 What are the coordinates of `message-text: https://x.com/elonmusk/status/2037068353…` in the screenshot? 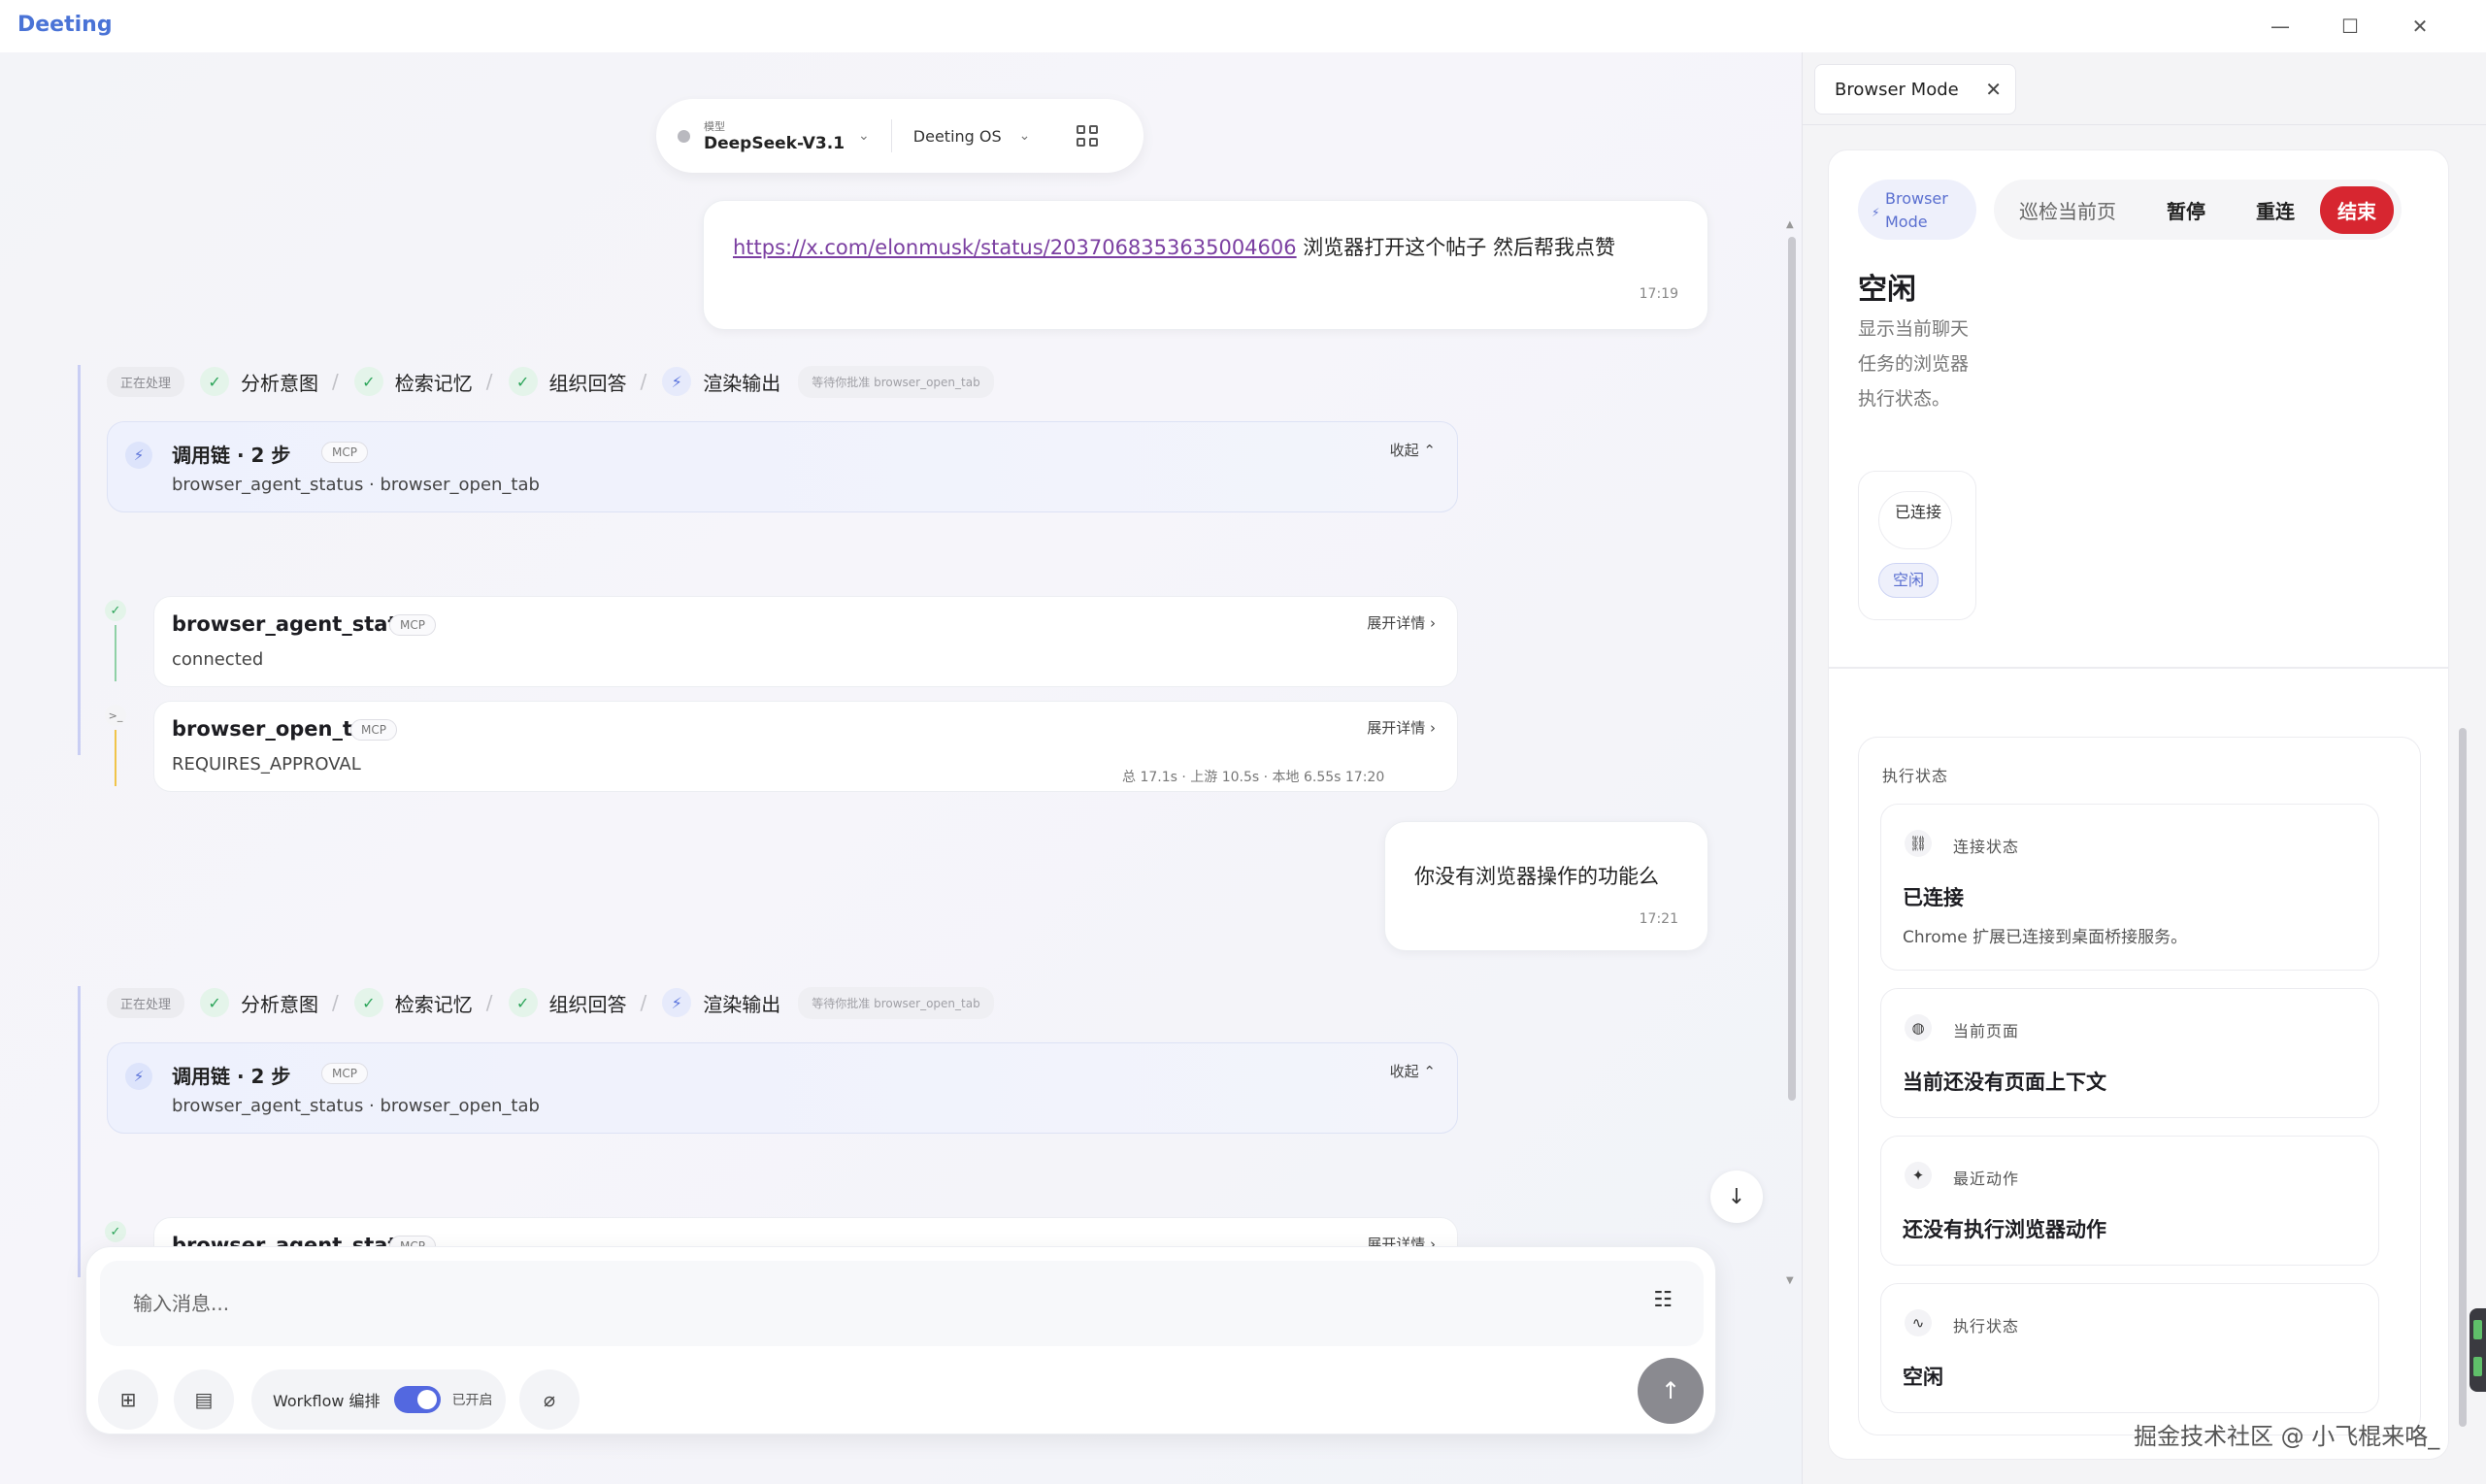 It's located at (1174, 246).